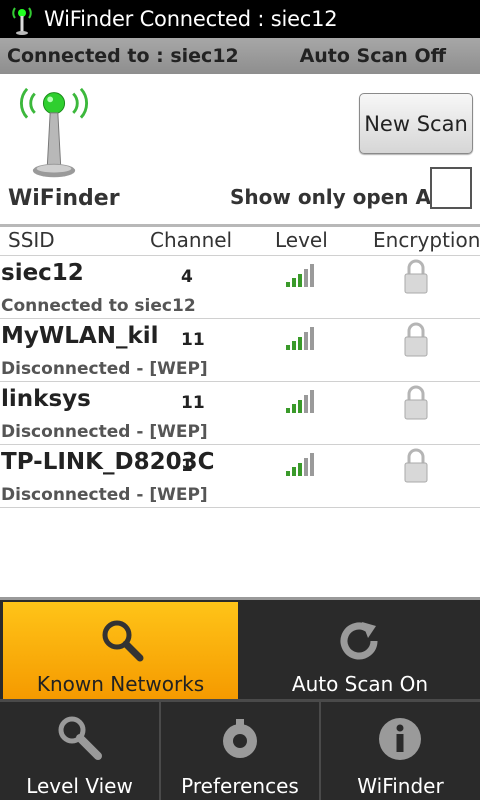  I want to click on list-end-divider, so click(240, 507).